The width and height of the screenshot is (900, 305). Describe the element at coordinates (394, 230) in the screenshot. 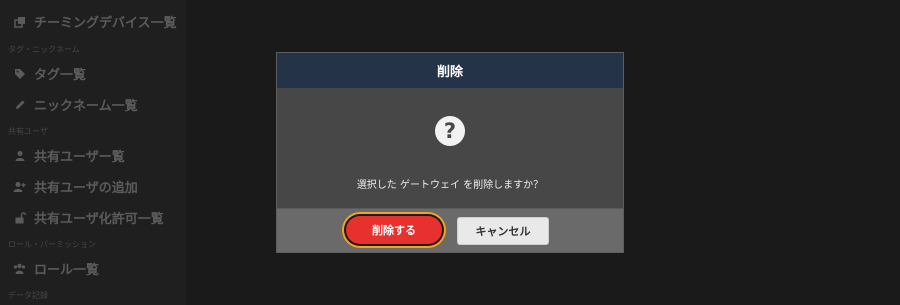

I see `delete-button: 削除する` at that location.